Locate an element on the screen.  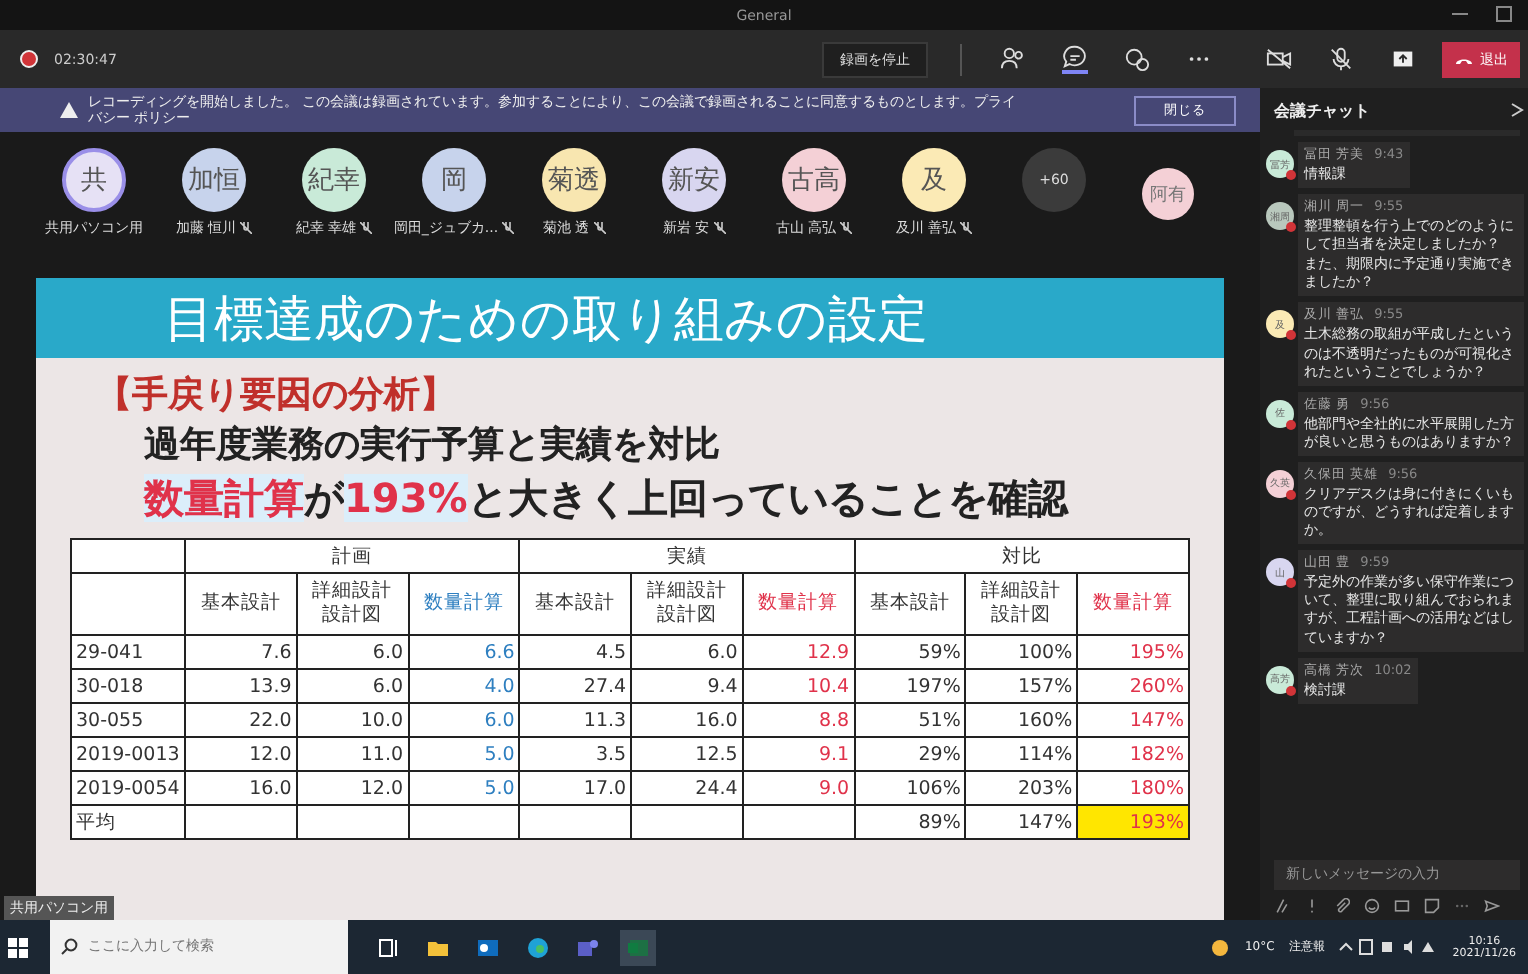
table-cell: 2019-0054 is located at coordinates (128, 788).